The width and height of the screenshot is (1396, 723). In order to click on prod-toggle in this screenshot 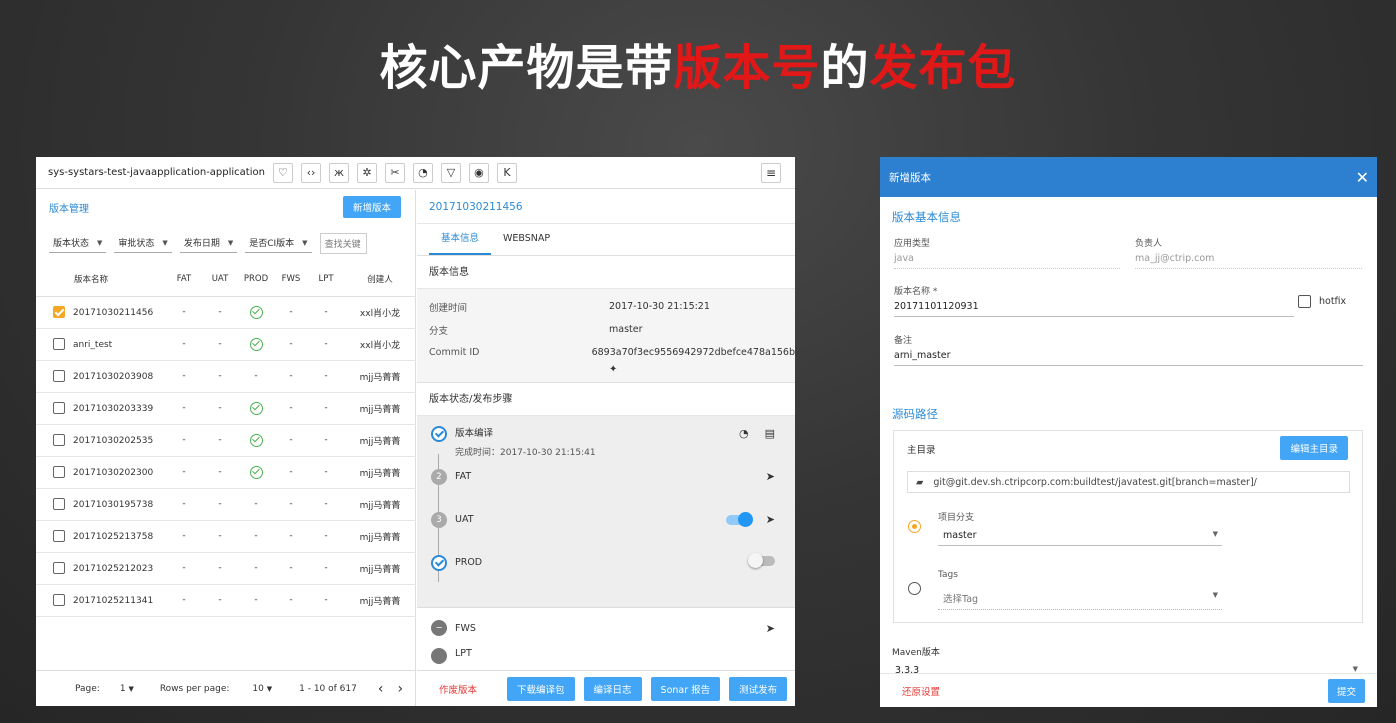, I will do `click(761, 560)`.